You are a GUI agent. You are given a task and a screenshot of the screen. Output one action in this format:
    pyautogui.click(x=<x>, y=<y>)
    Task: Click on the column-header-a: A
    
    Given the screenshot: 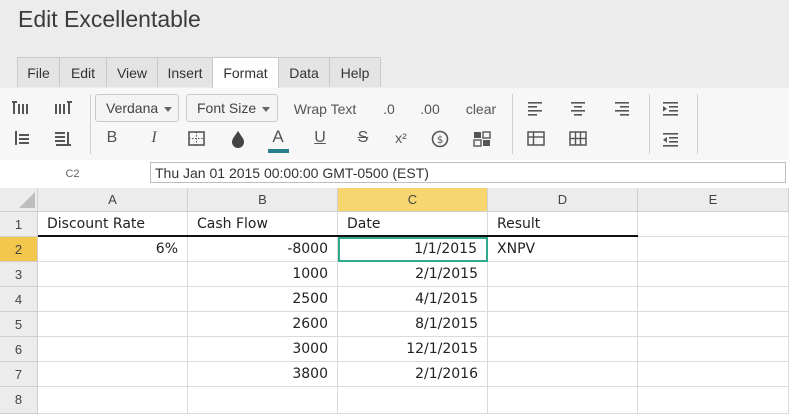 What is the action you would take?
    pyautogui.click(x=113, y=200)
    